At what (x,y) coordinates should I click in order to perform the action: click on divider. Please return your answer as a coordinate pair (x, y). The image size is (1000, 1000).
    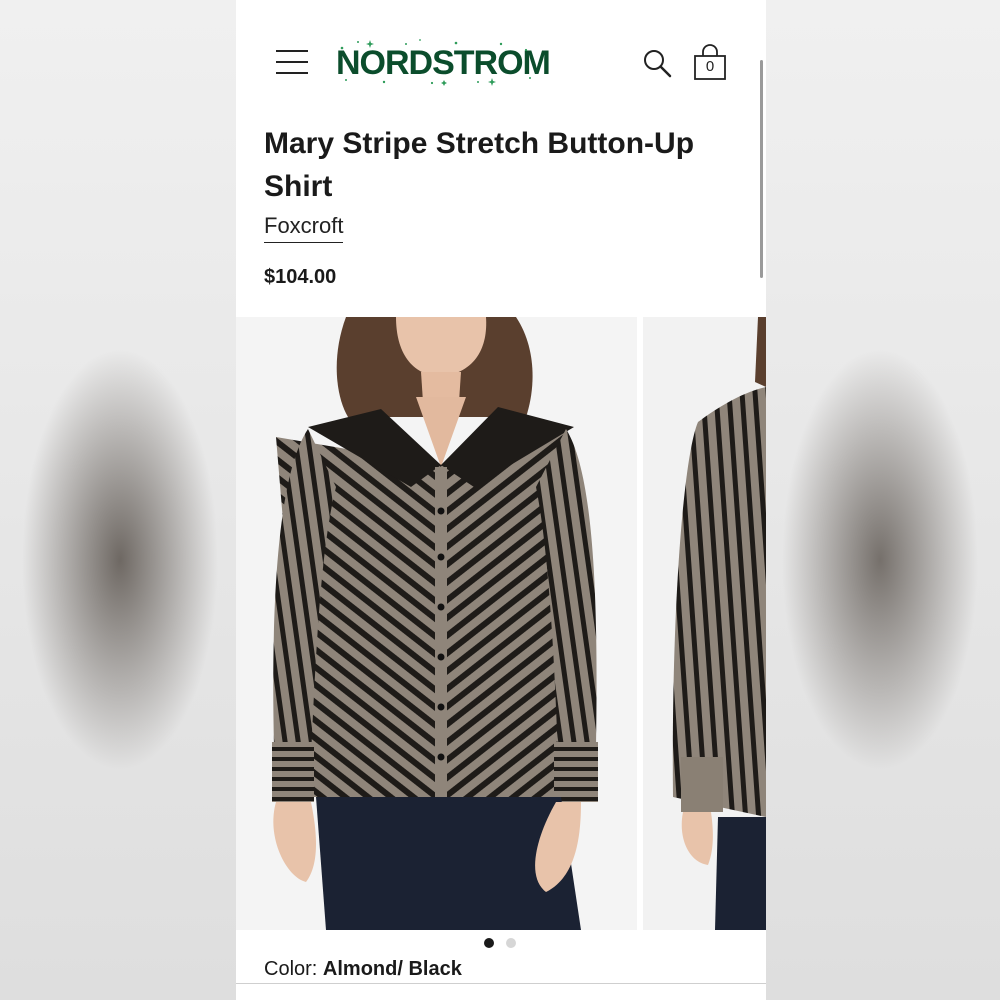
    Looking at the image, I should click on (501, 983).